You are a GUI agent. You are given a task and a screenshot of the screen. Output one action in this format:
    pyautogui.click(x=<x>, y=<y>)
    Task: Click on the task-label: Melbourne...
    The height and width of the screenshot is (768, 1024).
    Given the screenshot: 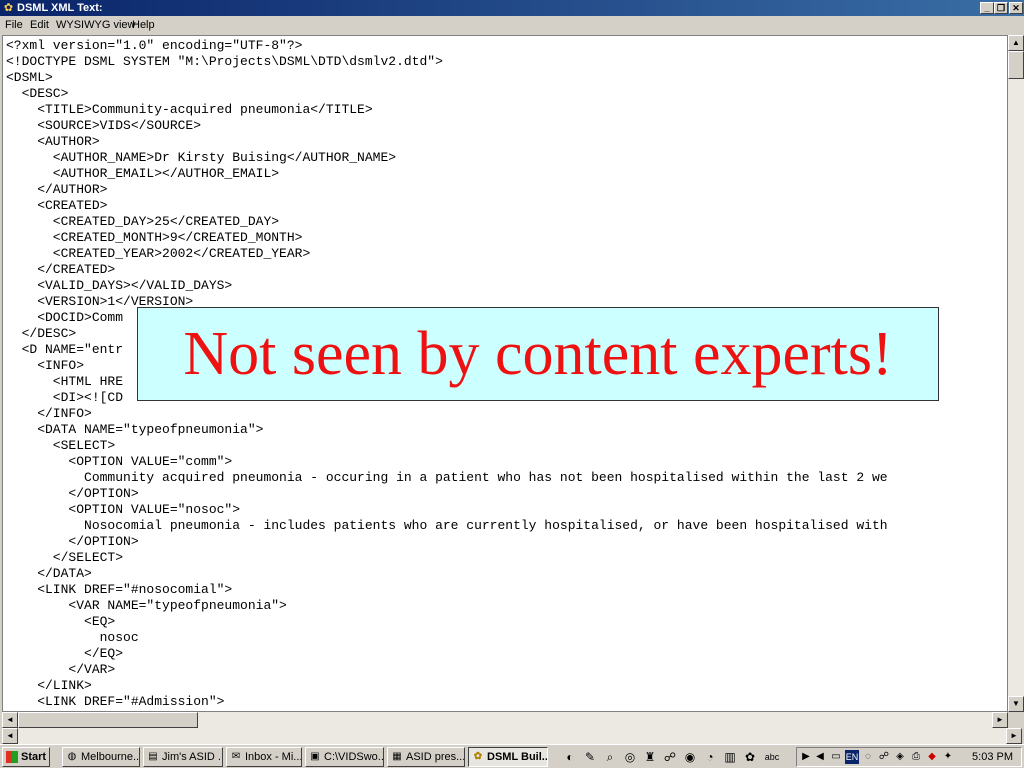 What is the action you would take?
    pyautogui.click(x=110, y=757)
    